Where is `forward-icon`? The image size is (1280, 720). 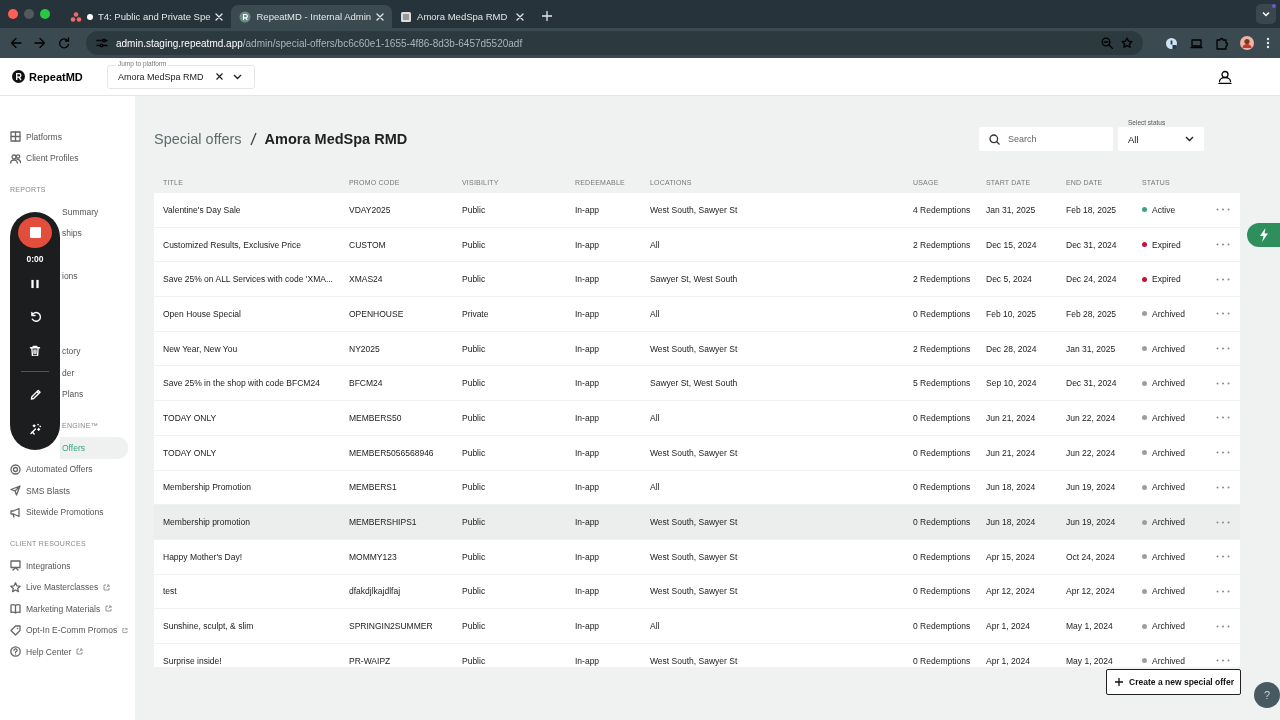 forward-icon is located at coordinates (40, 43).